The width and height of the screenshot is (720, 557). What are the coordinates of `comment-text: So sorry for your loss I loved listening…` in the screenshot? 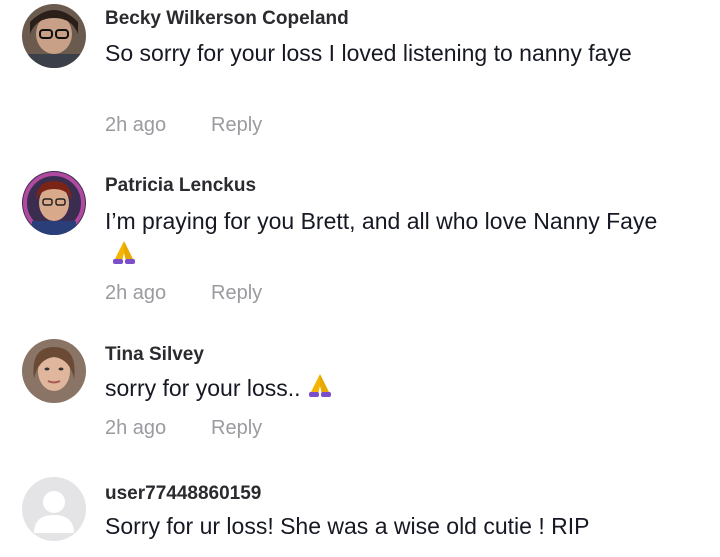 It's located at (368, 53).